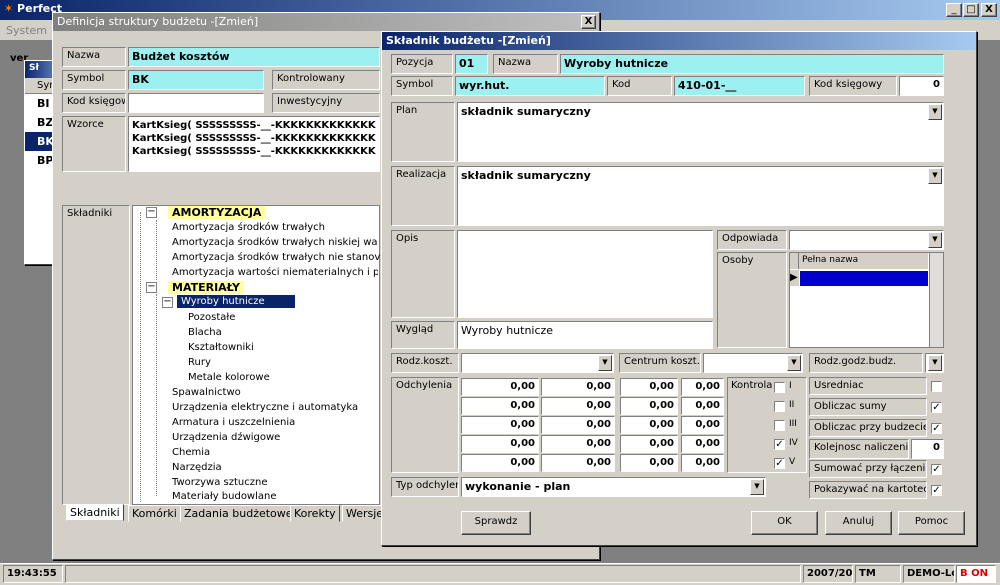  Describe the element at coordinates (471, 64) in the screenshot. I see `pozycja-field: 01` at that location.